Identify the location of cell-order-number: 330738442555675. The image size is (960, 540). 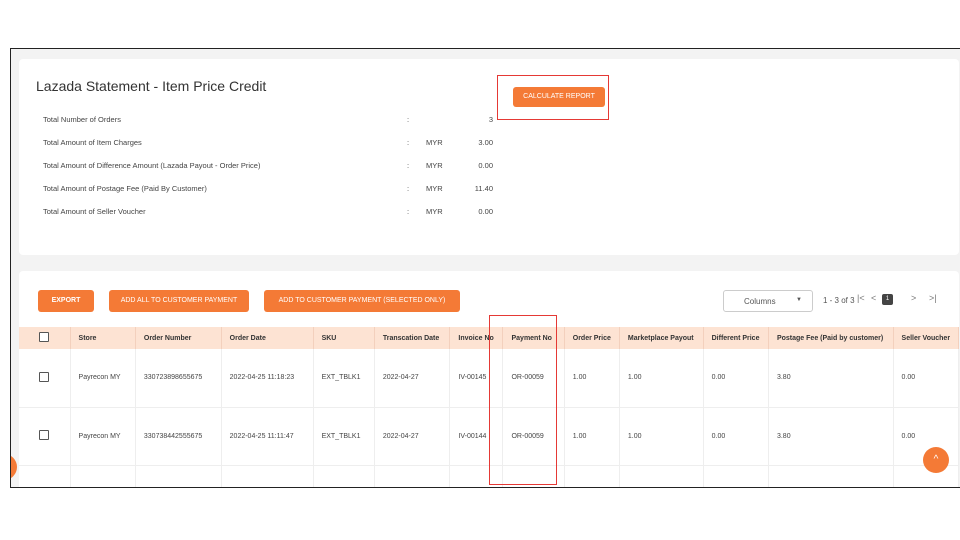
(178, 436).